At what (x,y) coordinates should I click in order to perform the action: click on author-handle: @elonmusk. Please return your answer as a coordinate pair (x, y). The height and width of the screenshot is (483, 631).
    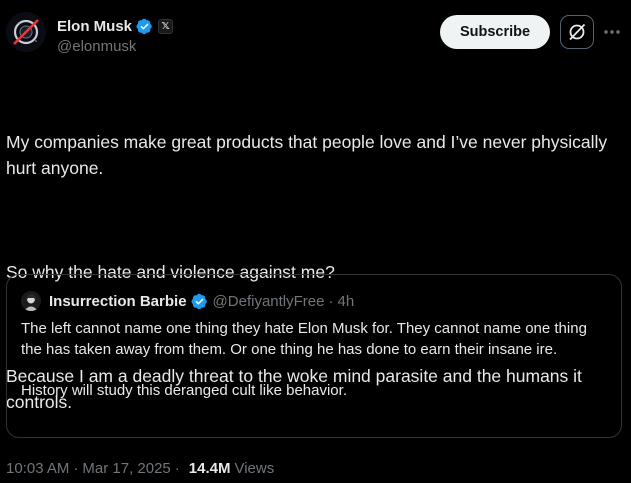
    Looking at the image, I should click on (115, 46).